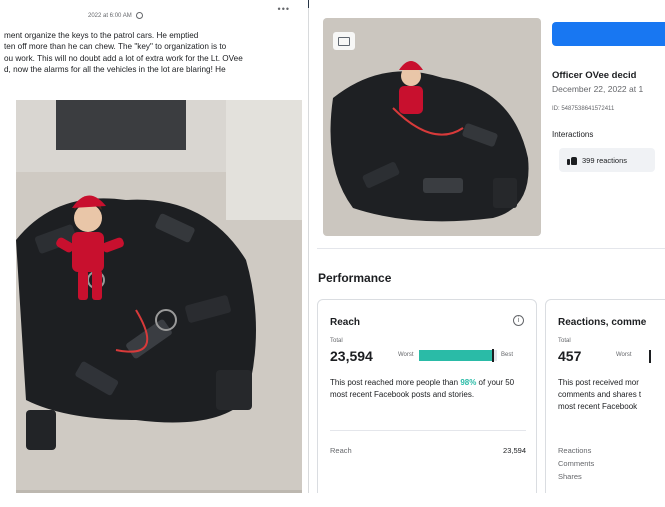 Image resolution: width=665 pixels, height=507 pixels. What do you see at coordinates (395, 382) in the screenshot?
I see `reach-desc-prefix: This post reached more people than` at bounding box center [395, 382].